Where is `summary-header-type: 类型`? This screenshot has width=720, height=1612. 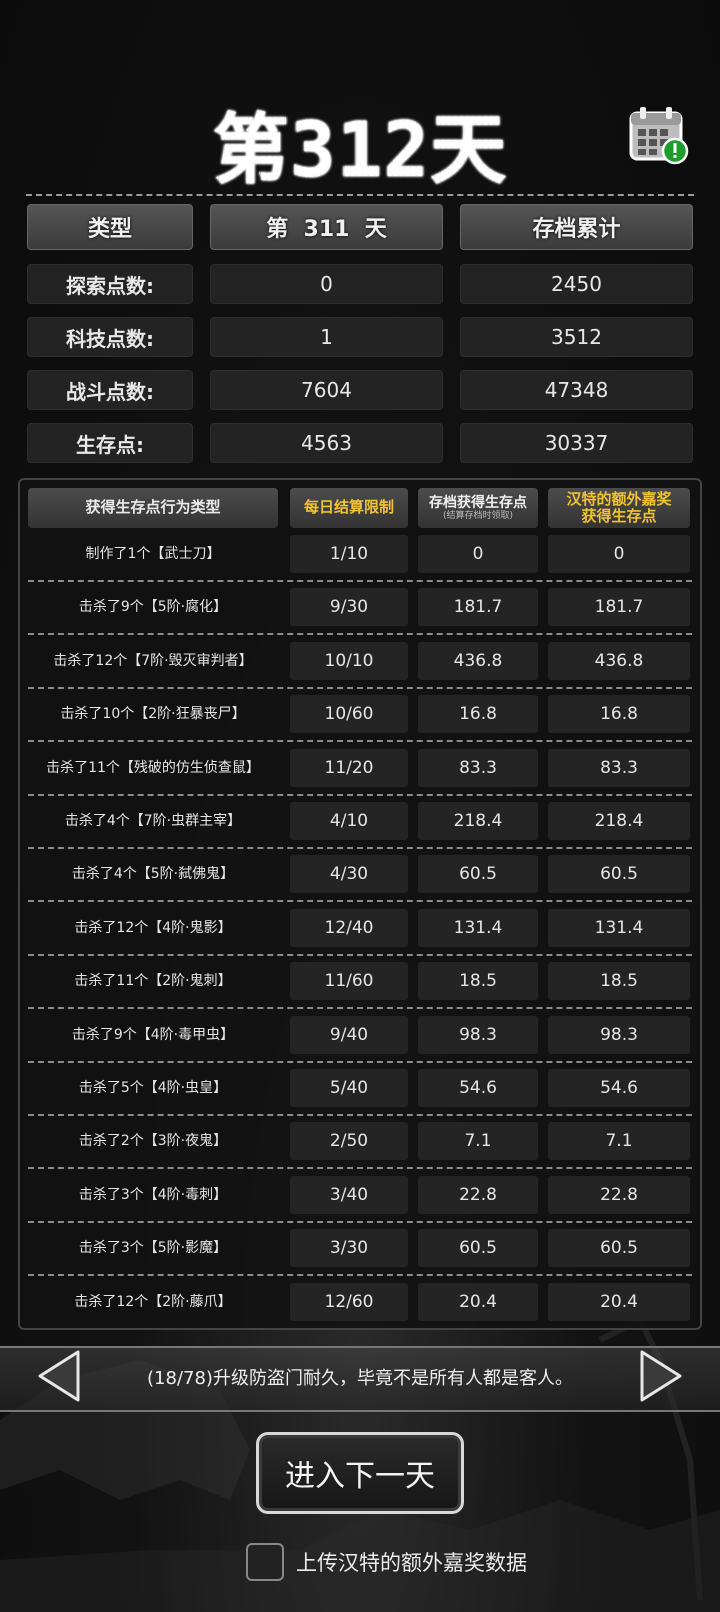 summary-header-type: 类型 is located at coordinates (110, 227).